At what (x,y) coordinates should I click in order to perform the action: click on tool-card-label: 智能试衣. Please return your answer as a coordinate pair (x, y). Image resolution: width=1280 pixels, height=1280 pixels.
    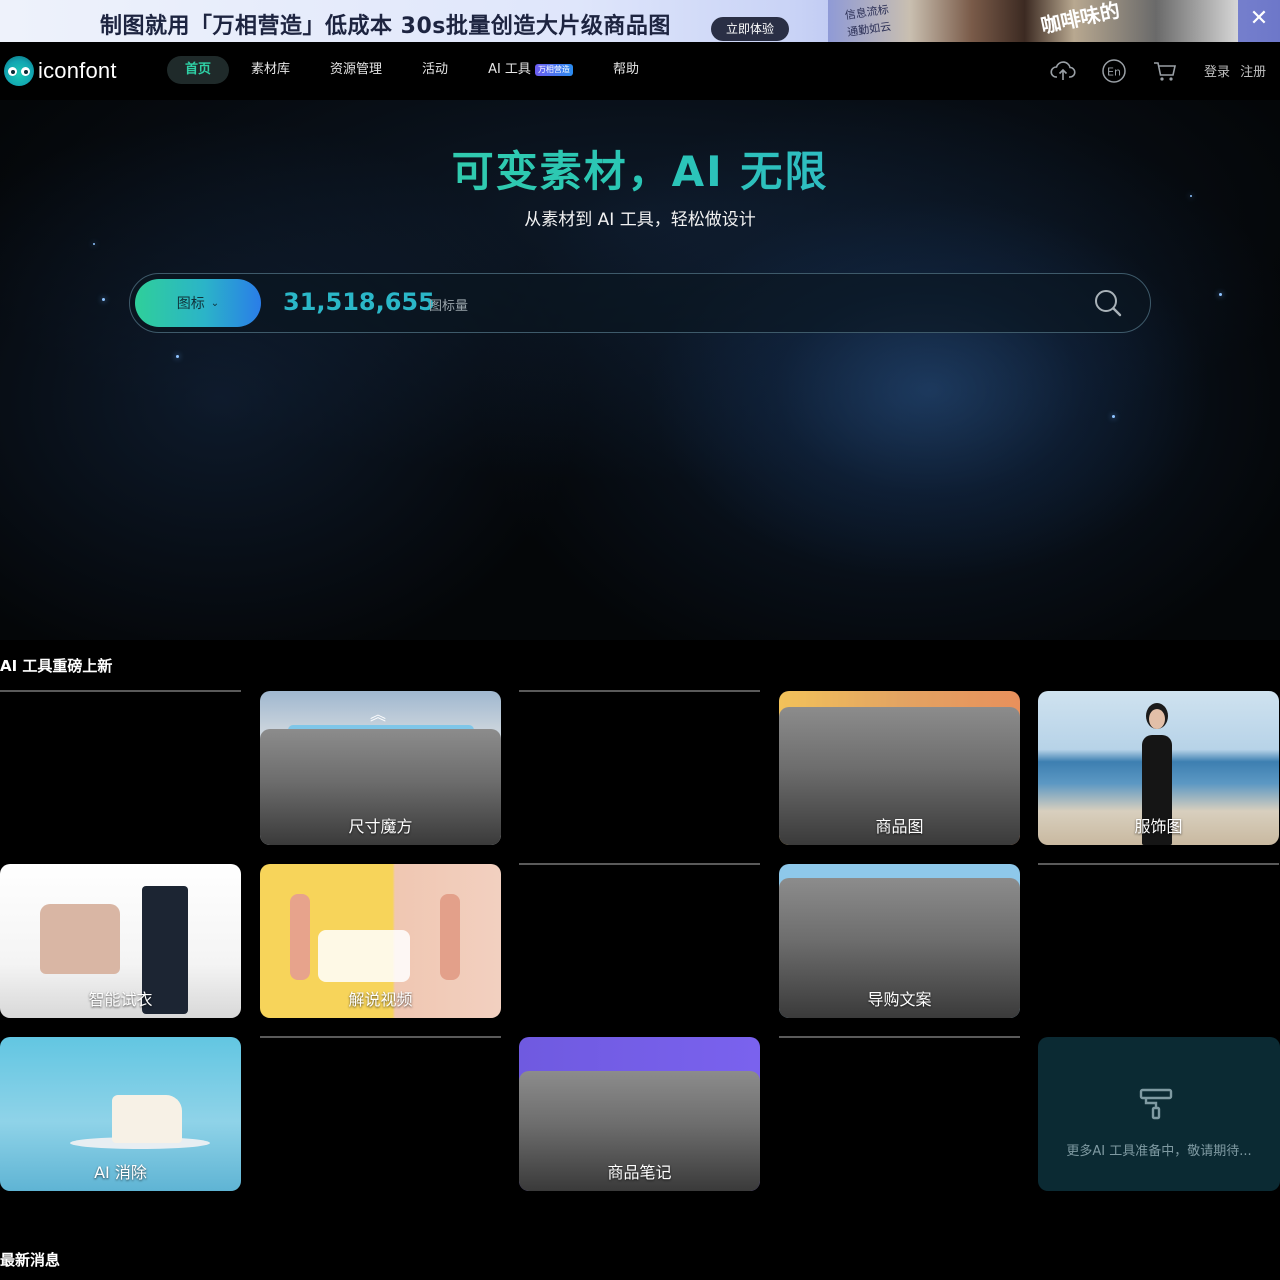
    Looking at the image, I should click on (120, 999).